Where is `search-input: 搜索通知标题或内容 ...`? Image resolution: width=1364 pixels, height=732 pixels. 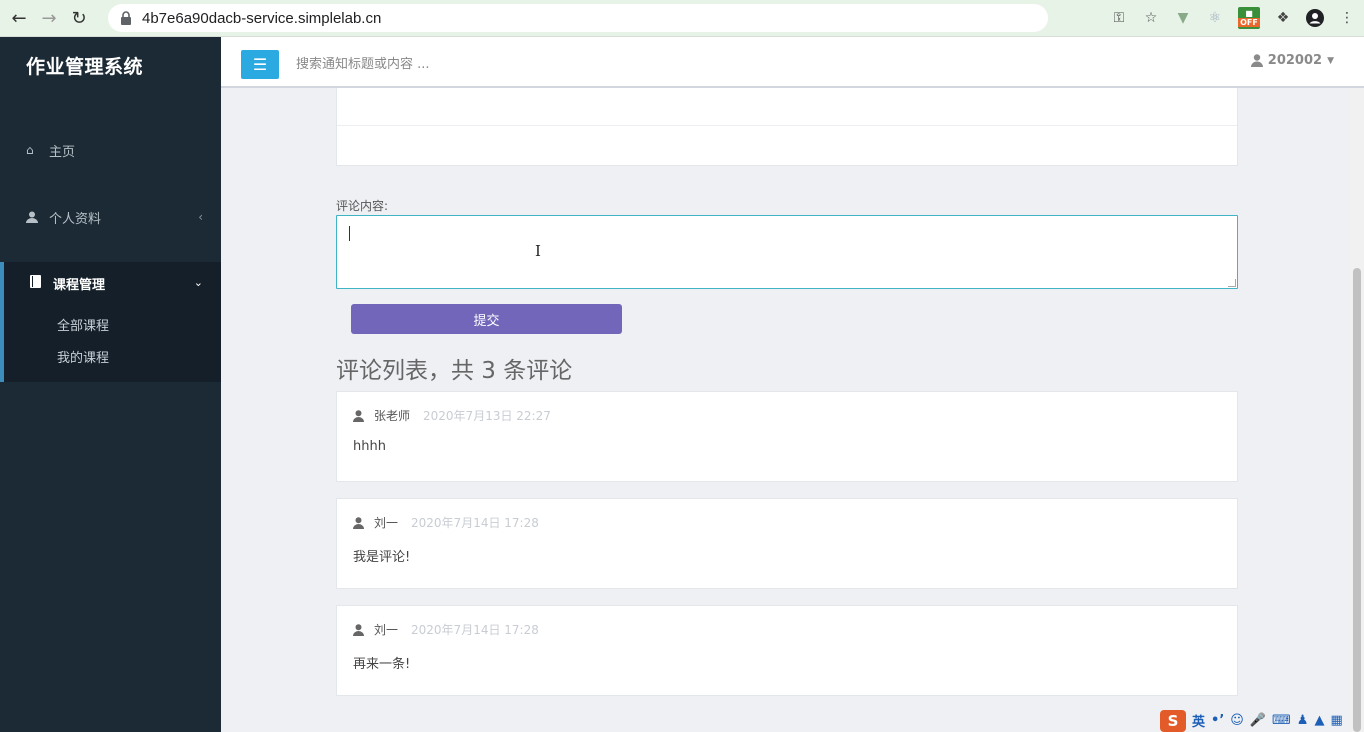
search-input: 搜索通知标题或内容 ... is located at coordinates (363, 62).